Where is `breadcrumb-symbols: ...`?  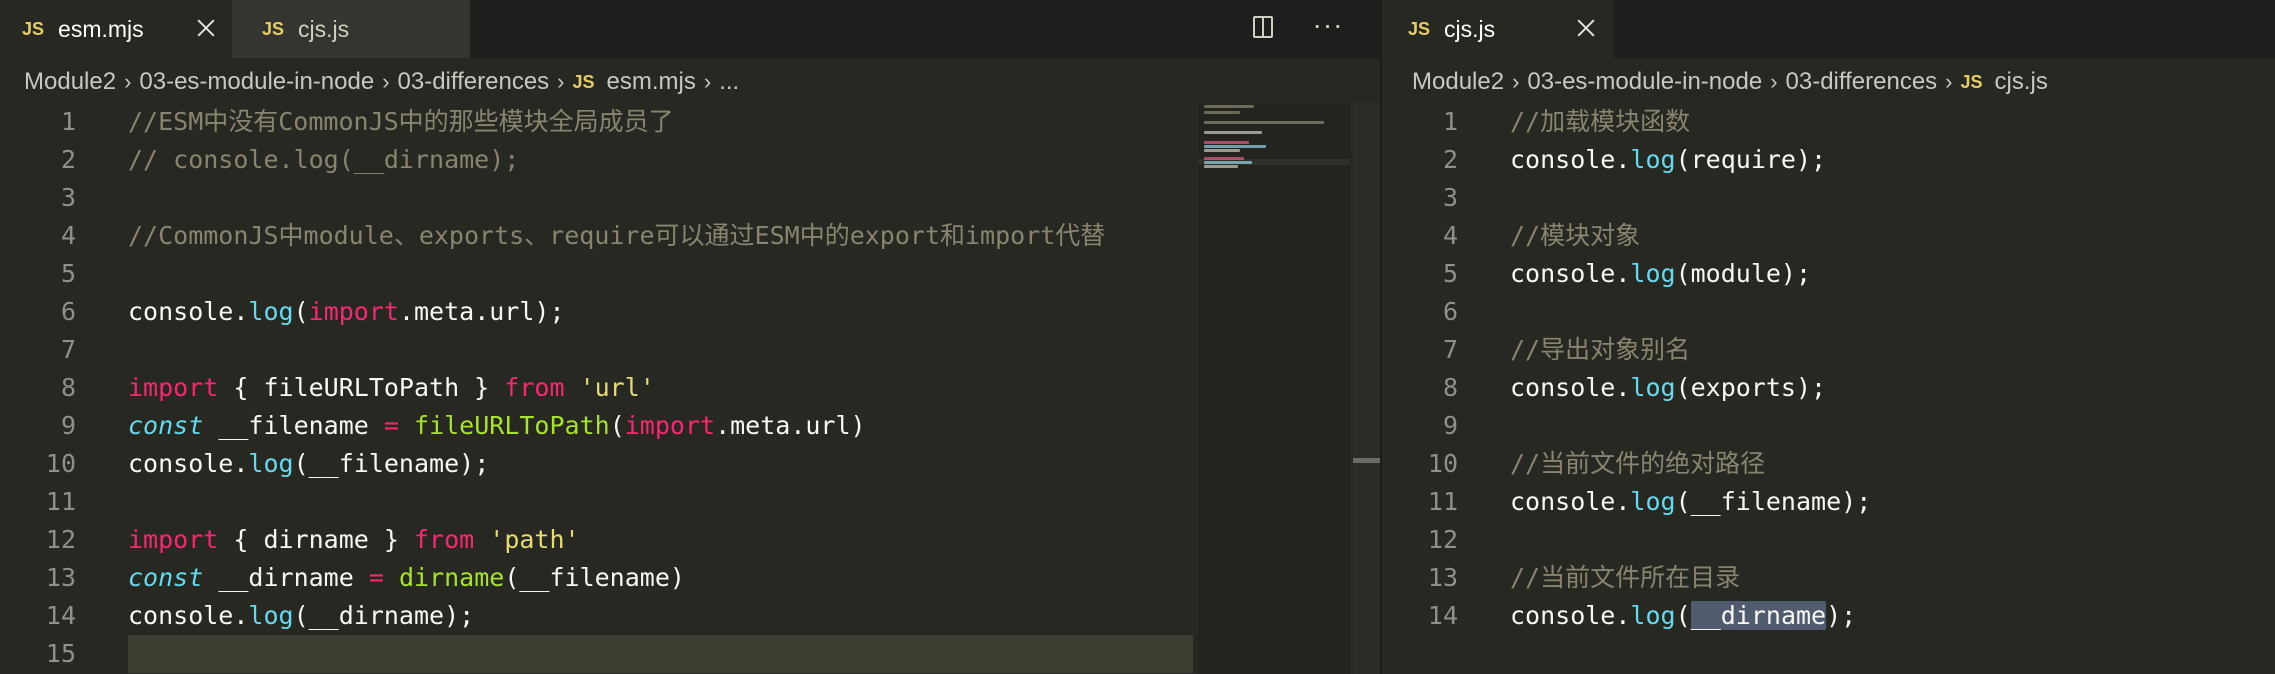 breadcrumb-symbols: ... is located at coordinates (729, 82).